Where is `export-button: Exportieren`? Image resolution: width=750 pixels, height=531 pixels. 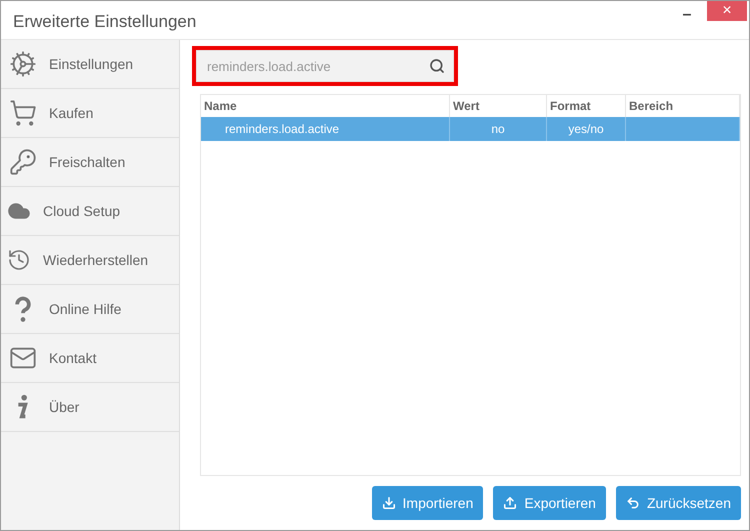 export-button: Exportieren is located at coordinates (549, 503).